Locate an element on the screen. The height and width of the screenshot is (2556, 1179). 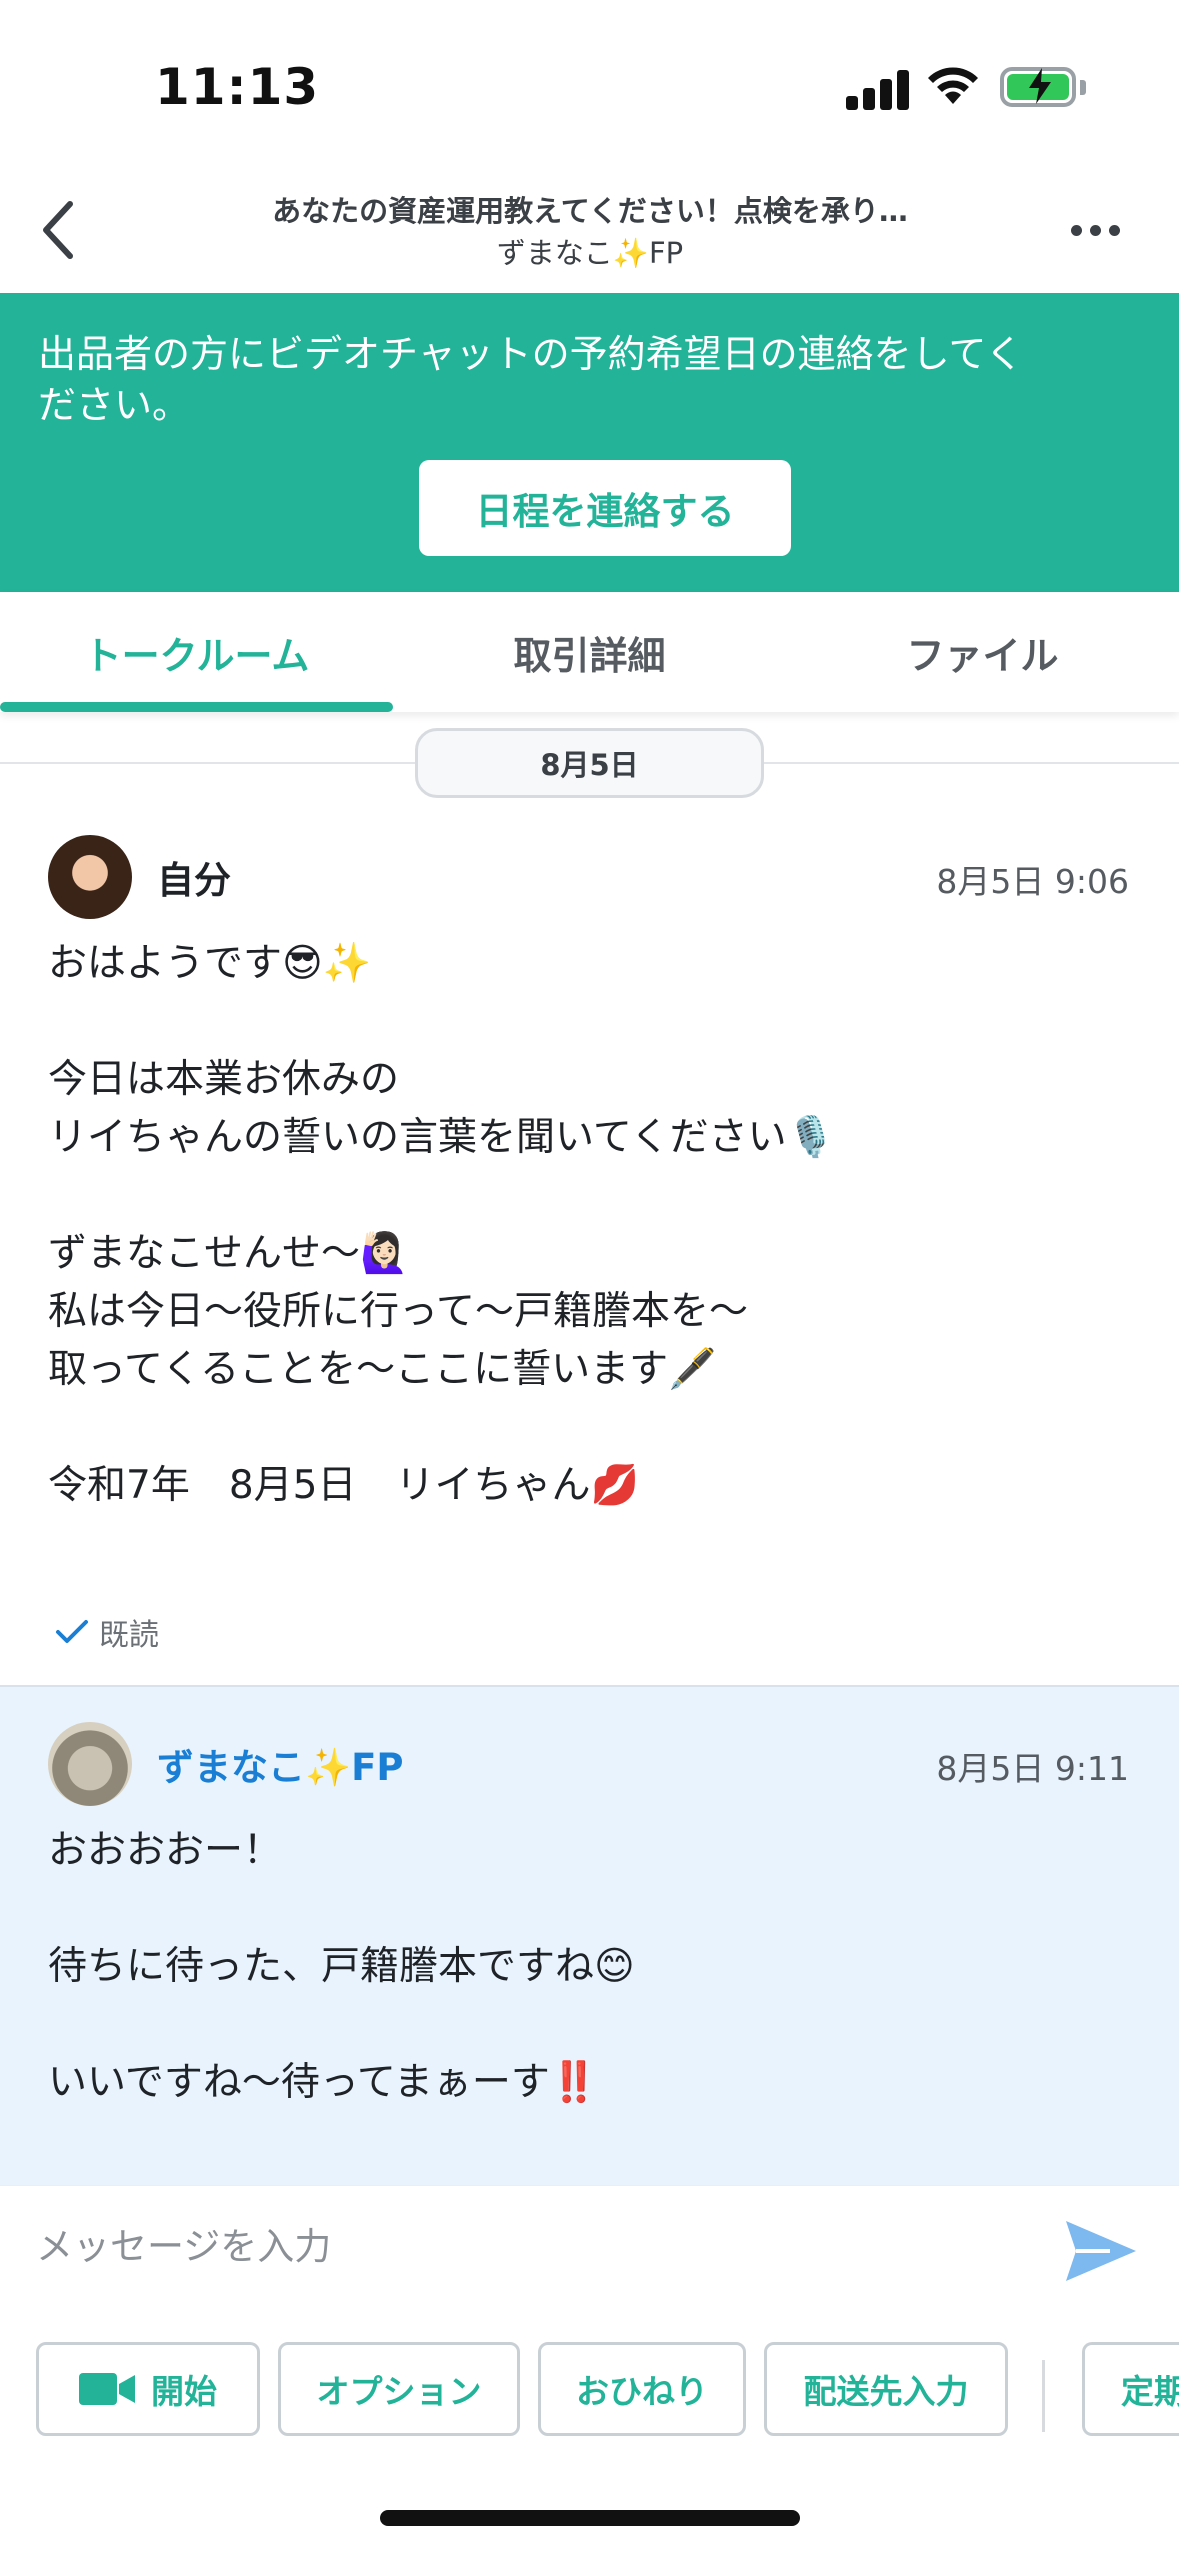
battery-tip is located at coordinates (1083, 87).